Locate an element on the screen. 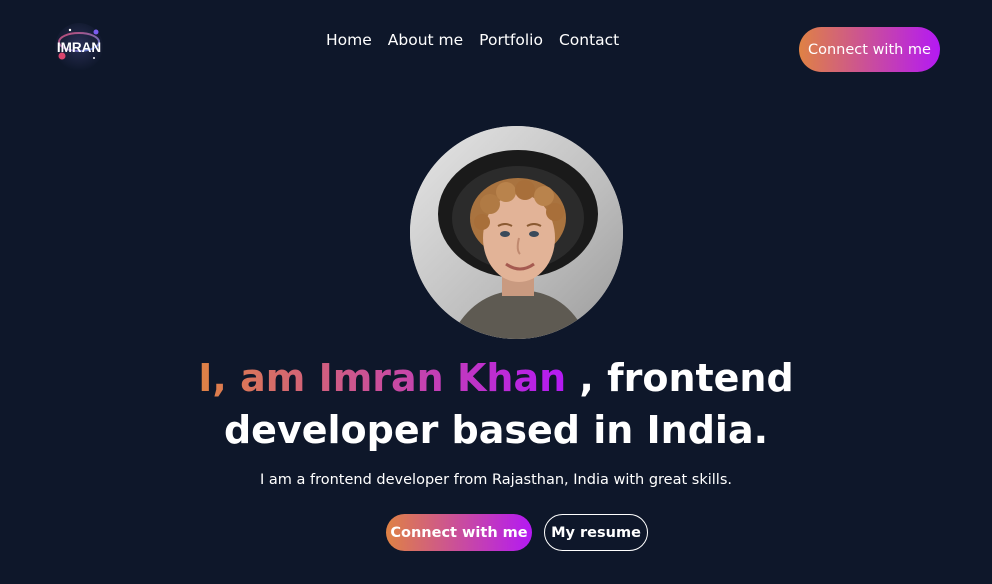 This screenshot has height=584, width=992. hero-buttons: Connect with me My resume is located at coordinates (517, 532).